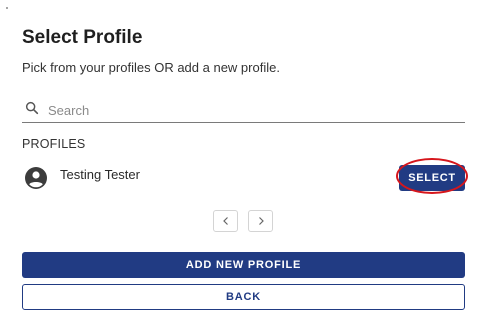 The width and height of the screenshot is (478, 325). I want to click on search-field, so click(243, 110).